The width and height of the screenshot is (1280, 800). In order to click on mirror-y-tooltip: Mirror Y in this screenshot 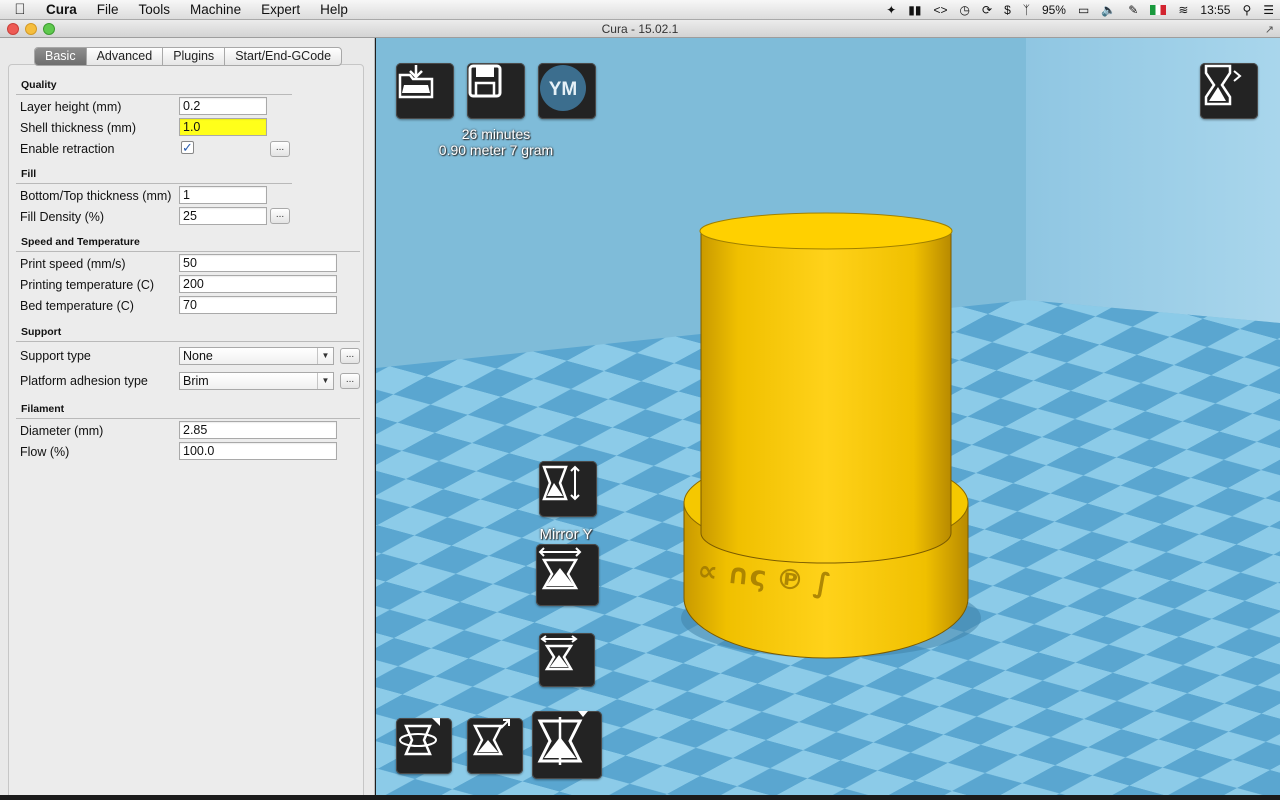, I will do `click(566, 534)`.